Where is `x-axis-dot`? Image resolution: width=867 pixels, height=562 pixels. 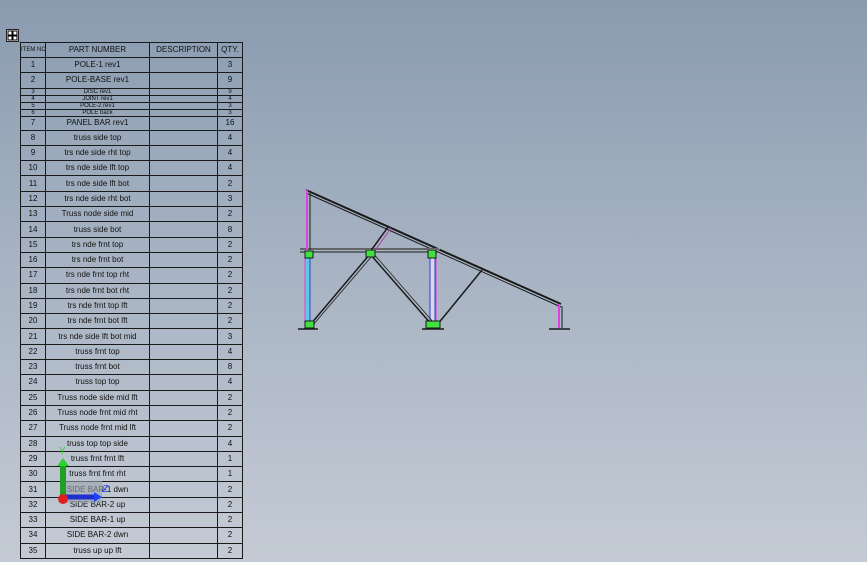 x-axis-dot is located at coordinates (63, 499).